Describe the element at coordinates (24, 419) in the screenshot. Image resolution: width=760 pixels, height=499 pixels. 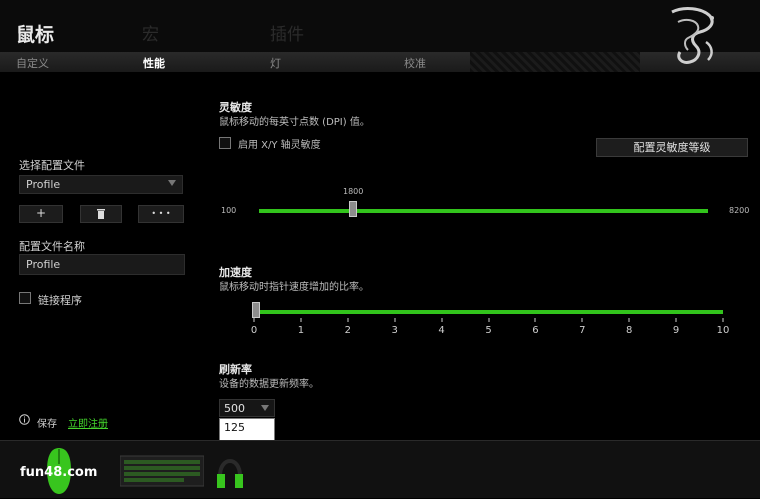
I see `info-icon` at that location.